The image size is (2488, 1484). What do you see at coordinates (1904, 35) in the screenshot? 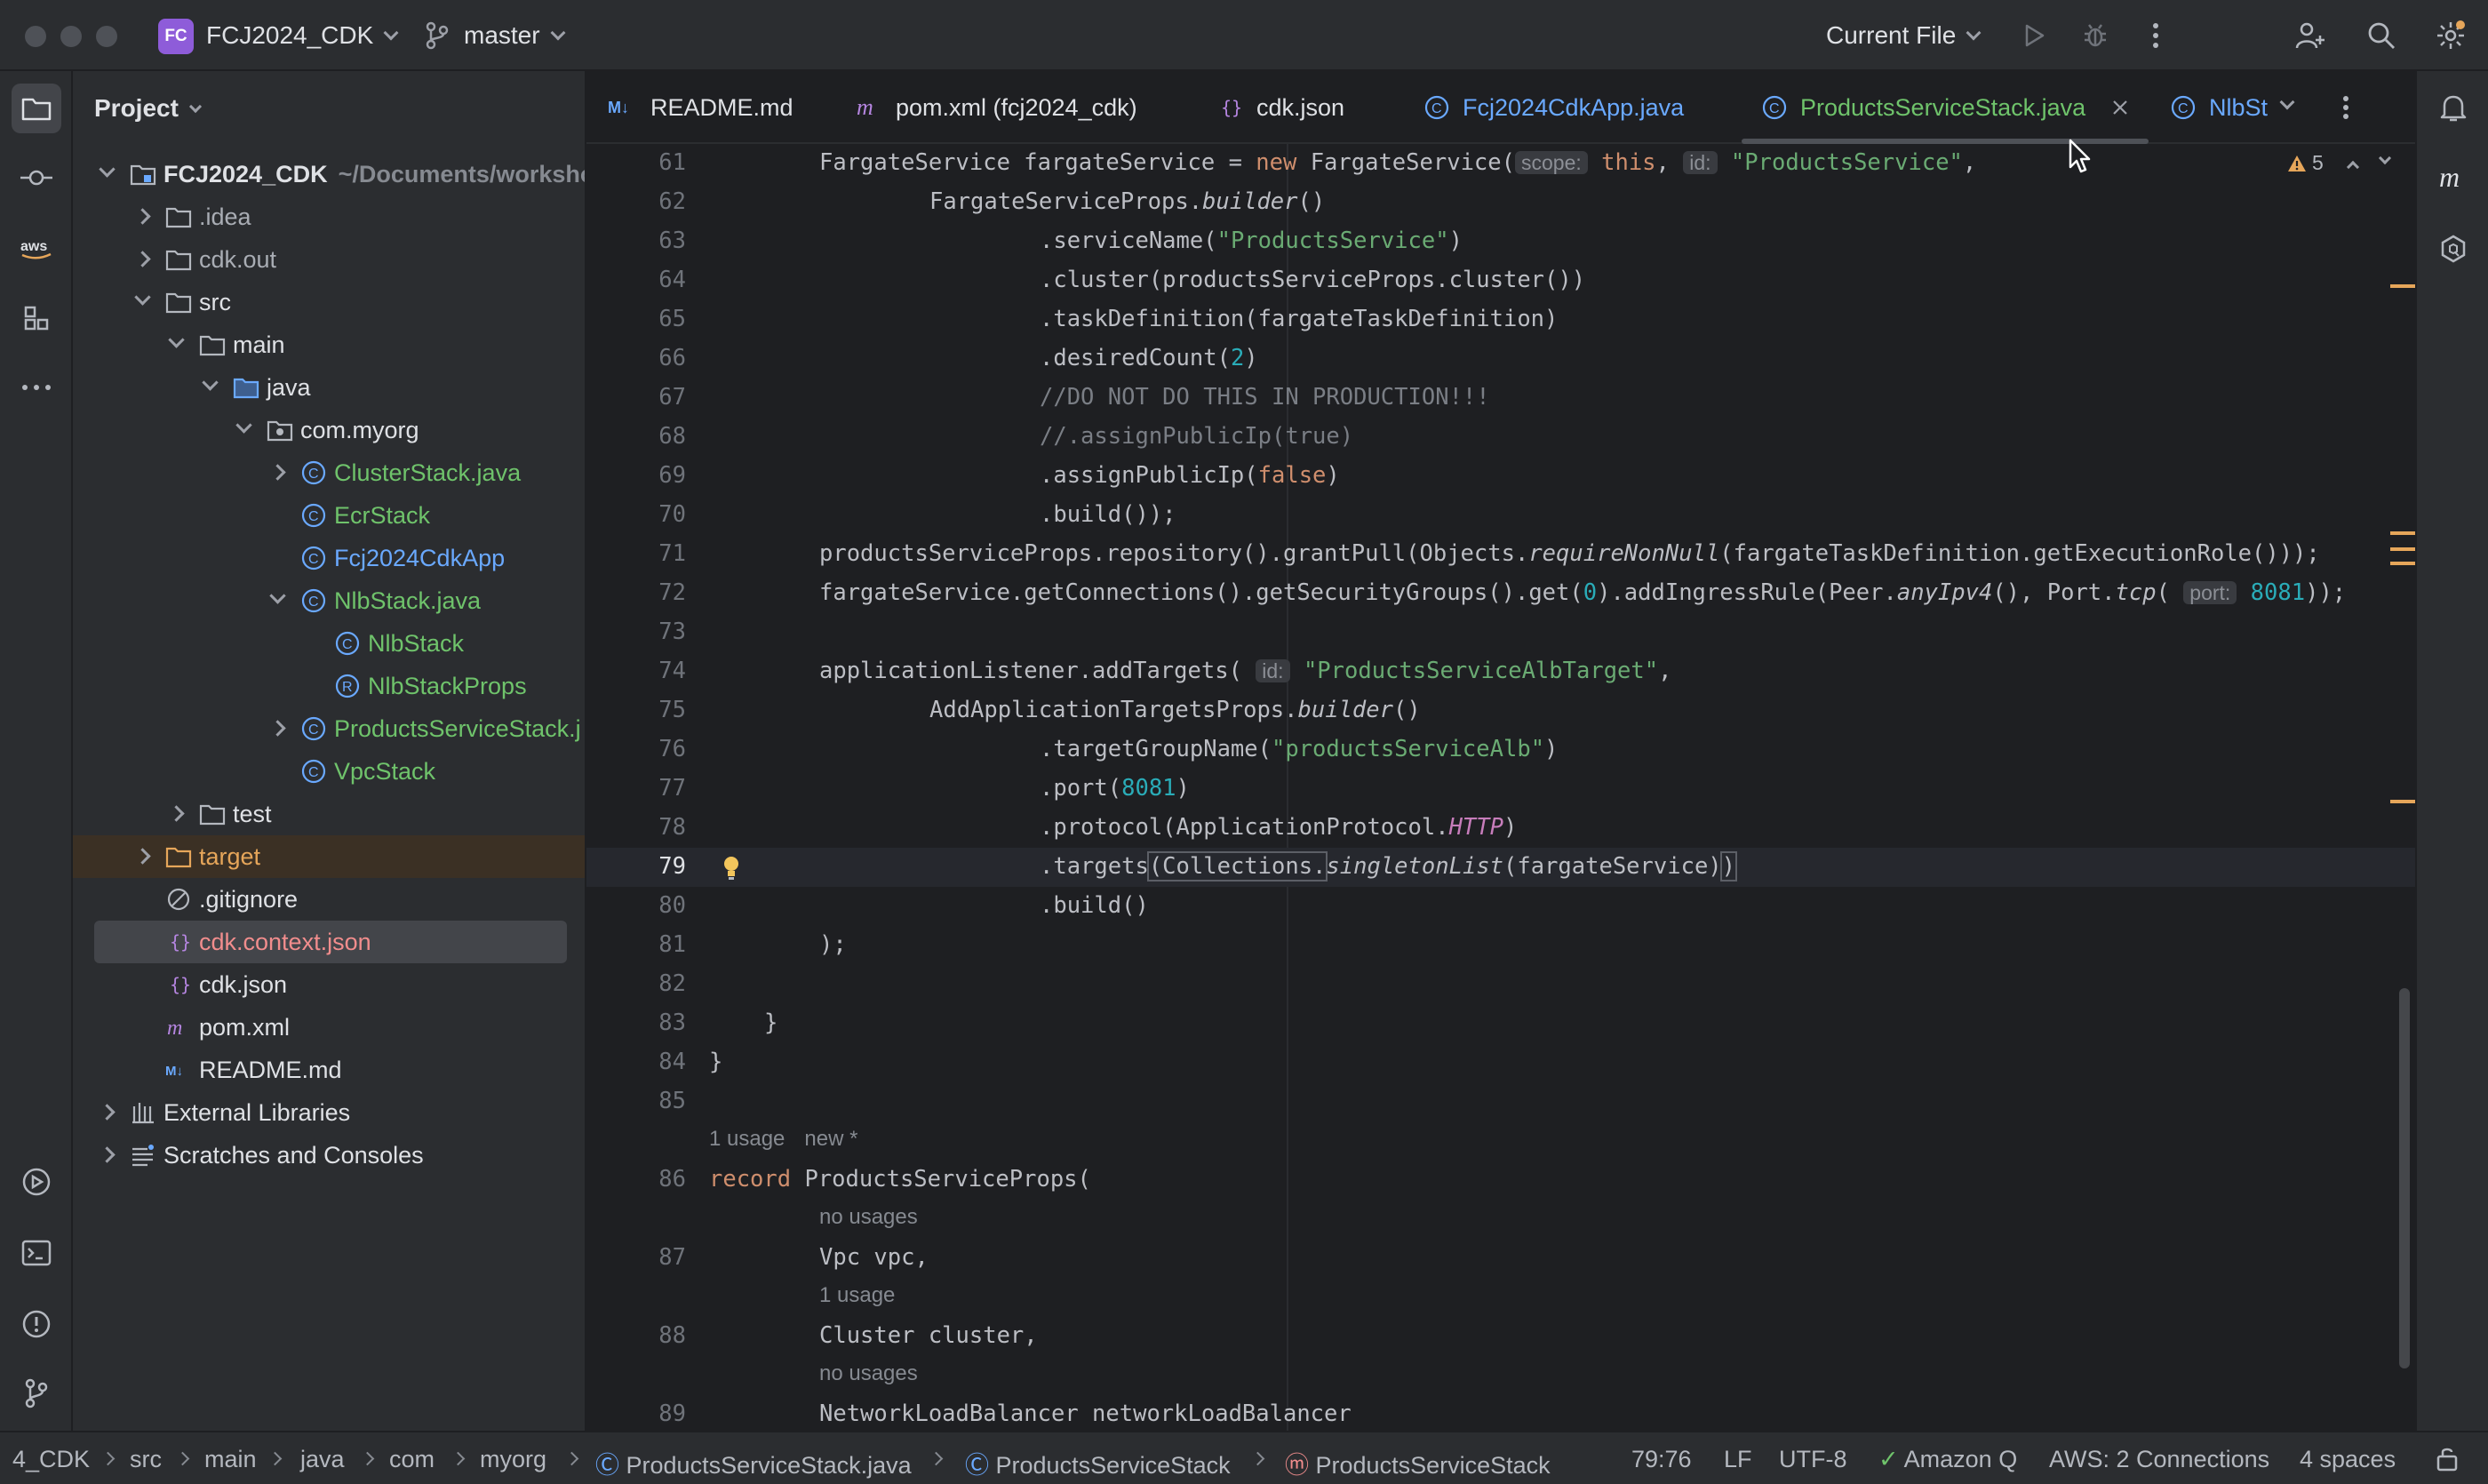
I see `run-config-selector: Current File` at bounding box center [1904, 35].